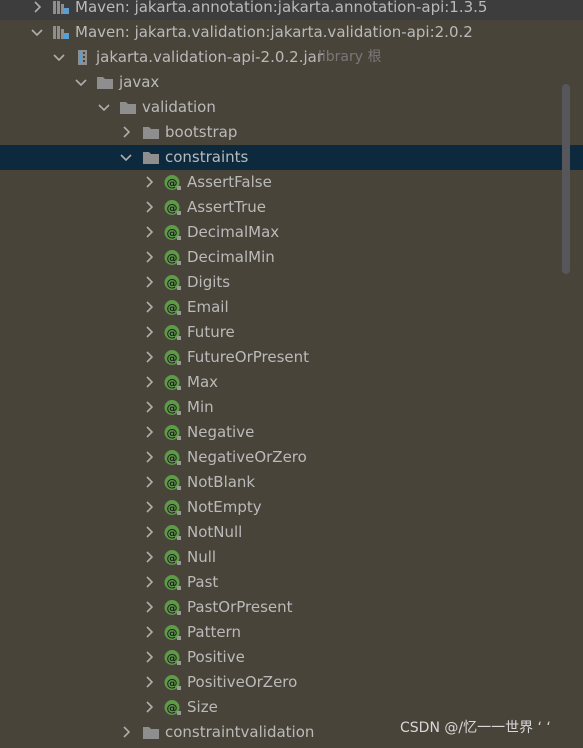 This screenshot has width=583, height=748. What do you see at coordinates (291, 307) in the screenshot?
I see `tree-node-annotation: @ Email` at bounding box center [291, 307].